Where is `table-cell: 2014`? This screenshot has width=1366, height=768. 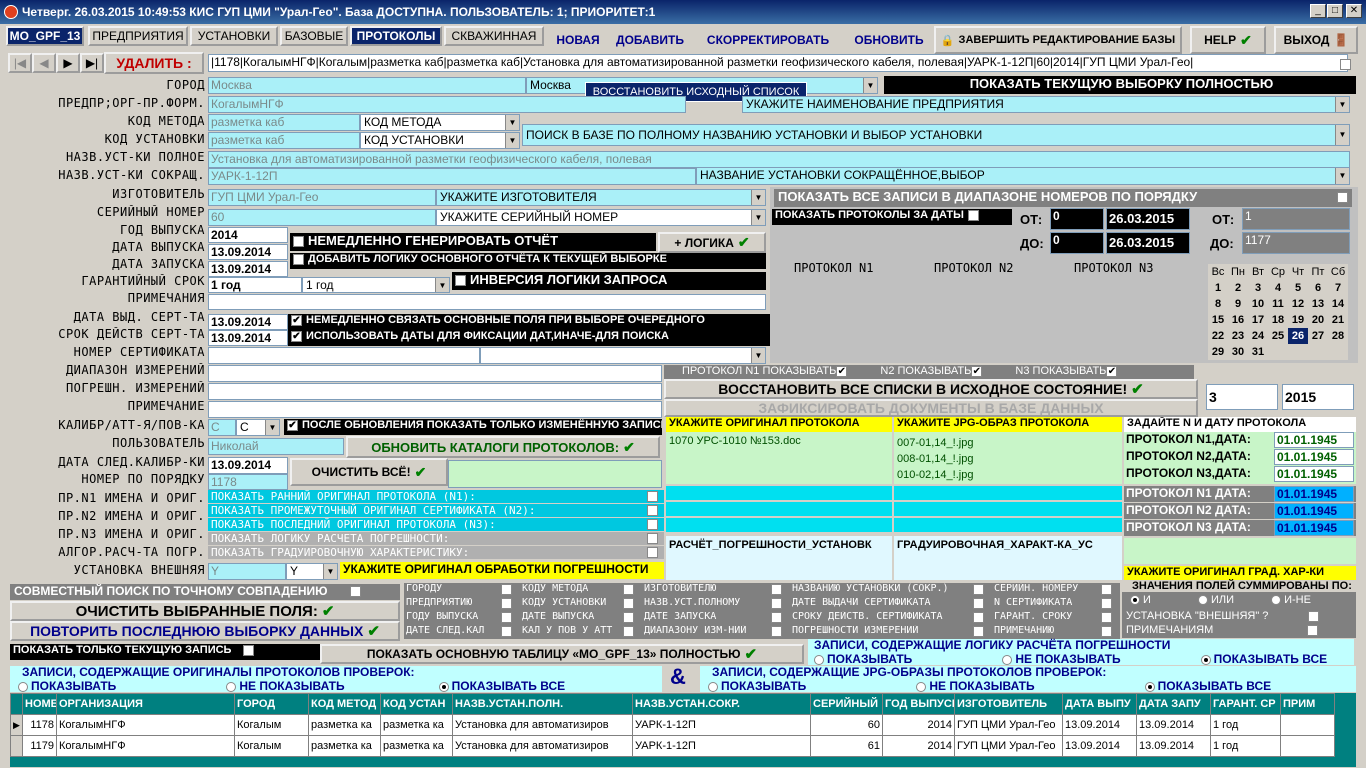 table-cell: 2014 is located at coordinates (918, 725).